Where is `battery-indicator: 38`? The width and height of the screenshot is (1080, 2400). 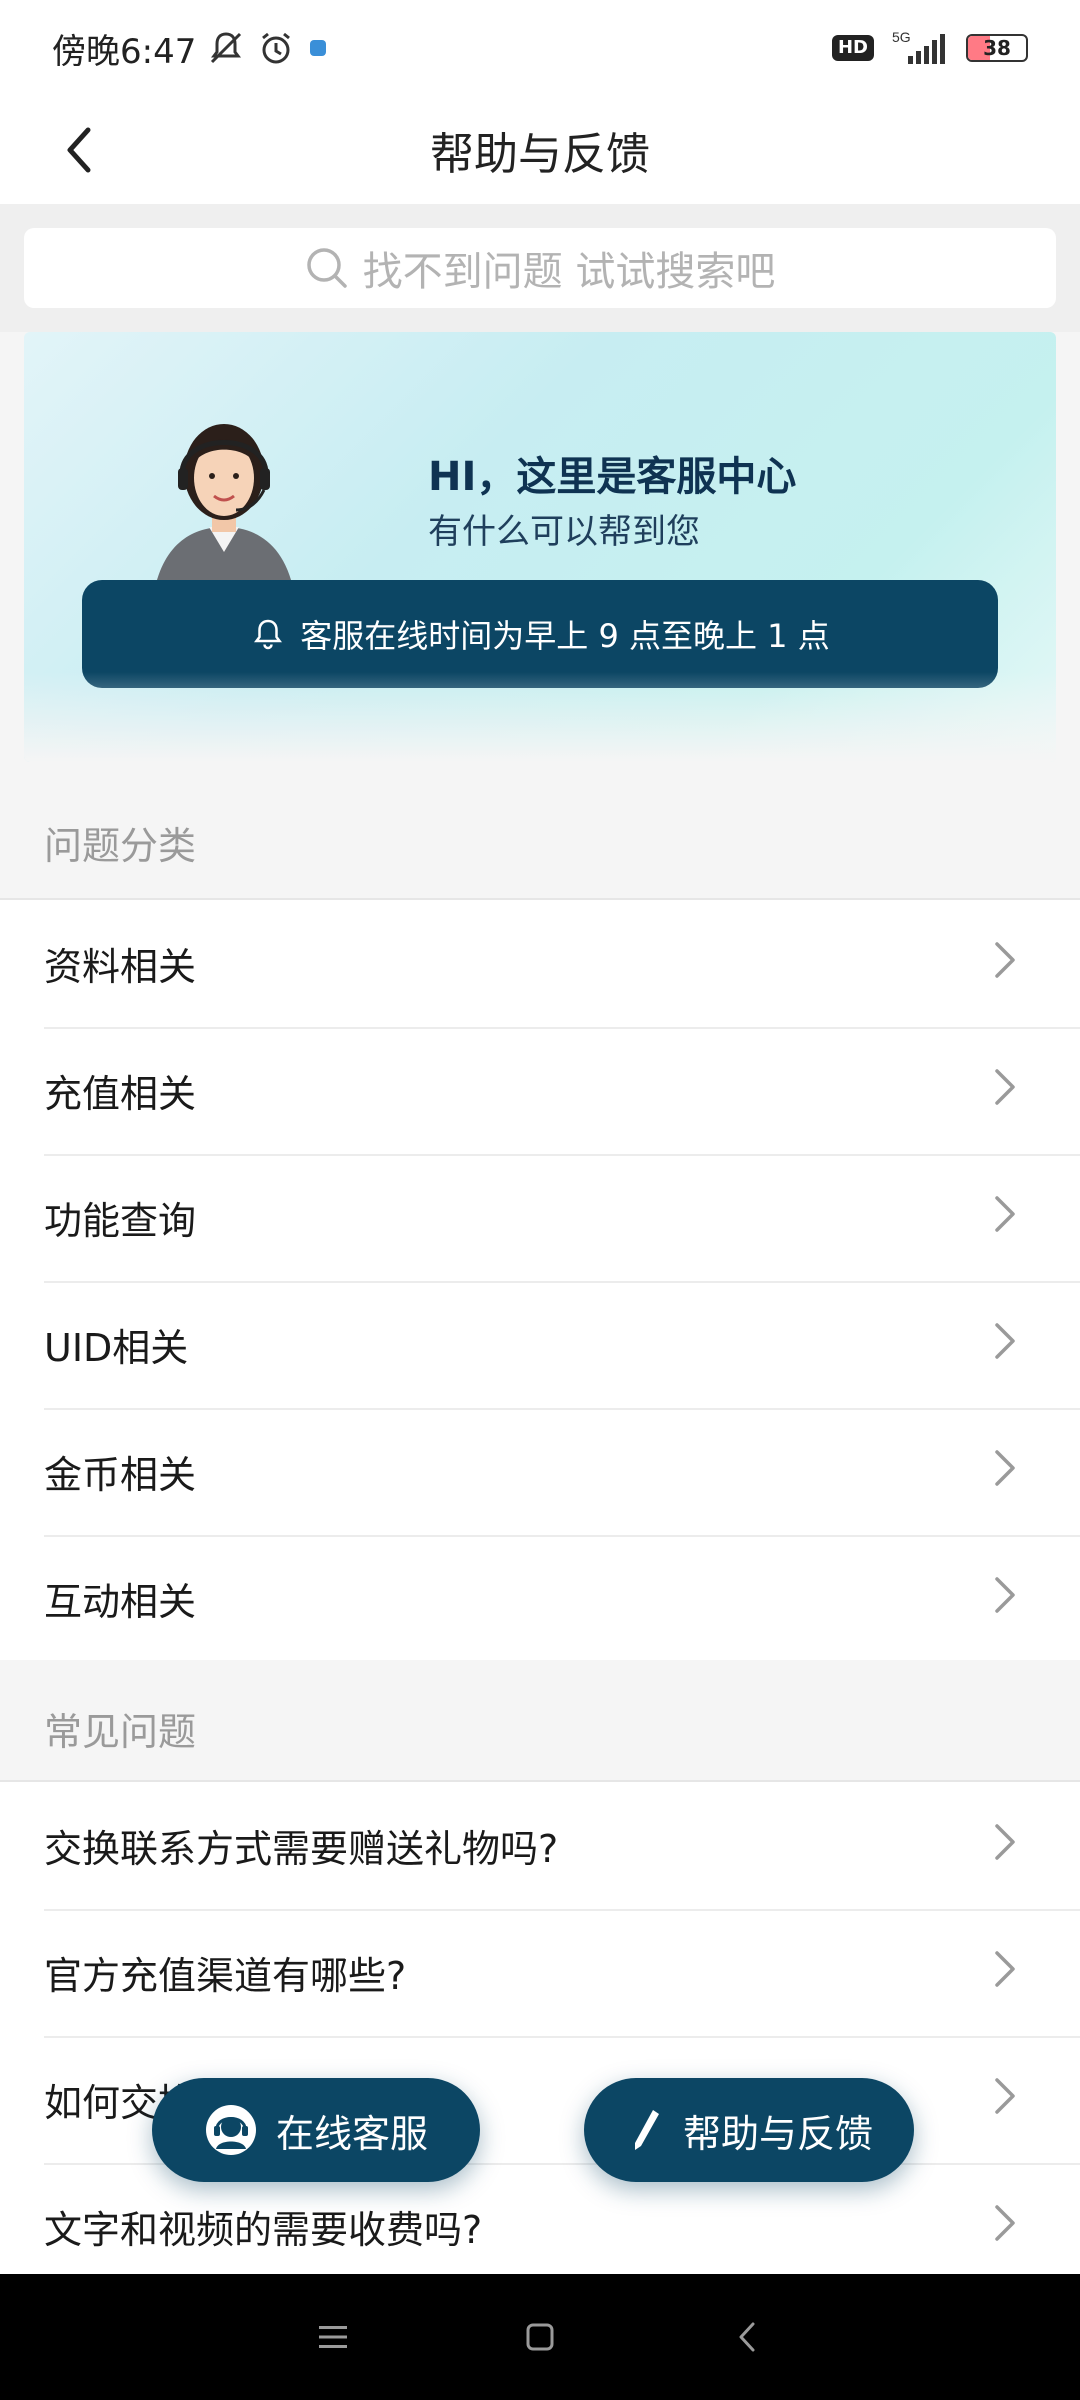 battery-indicator: 38 is located at coordinates (997, 48).